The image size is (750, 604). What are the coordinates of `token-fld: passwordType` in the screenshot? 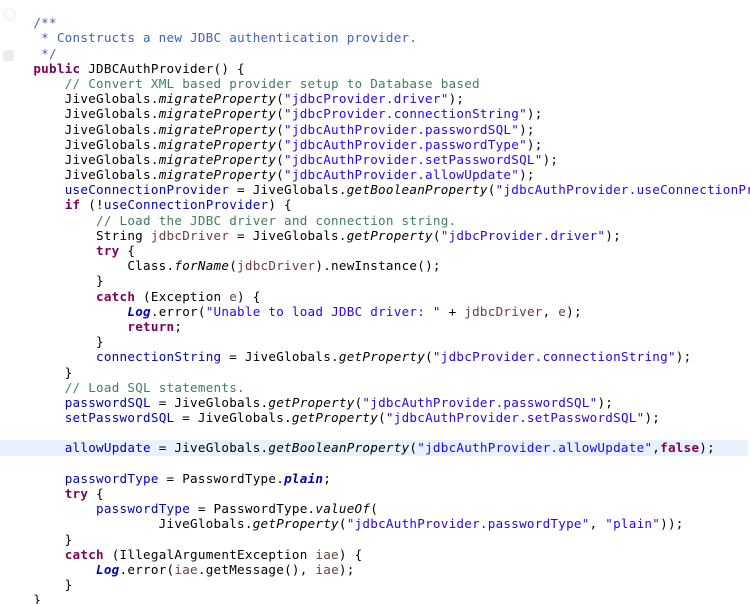 It's located at (111, 478).